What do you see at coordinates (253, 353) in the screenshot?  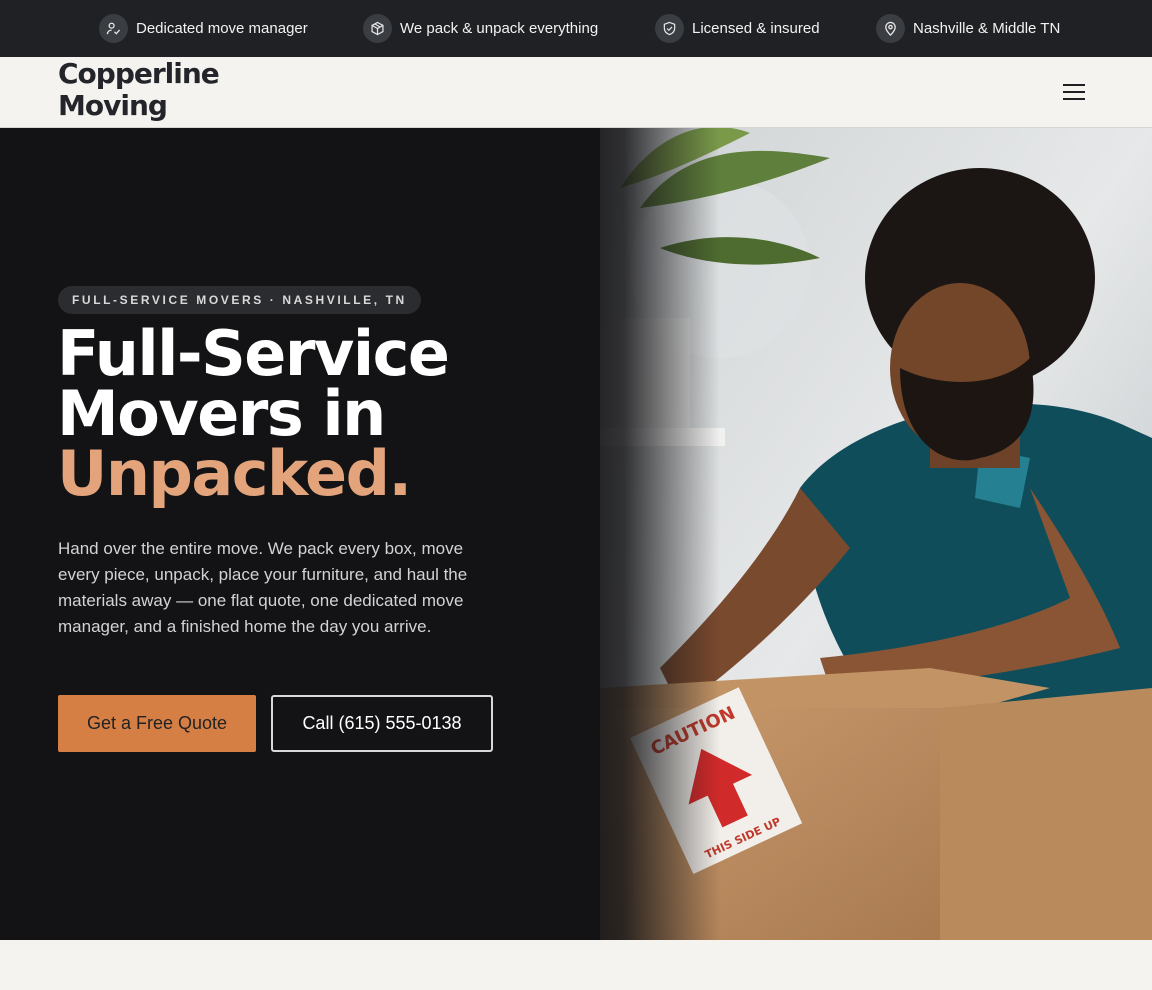 I see `headline-line-1: Full-Service` at bounding box center [253, 353].